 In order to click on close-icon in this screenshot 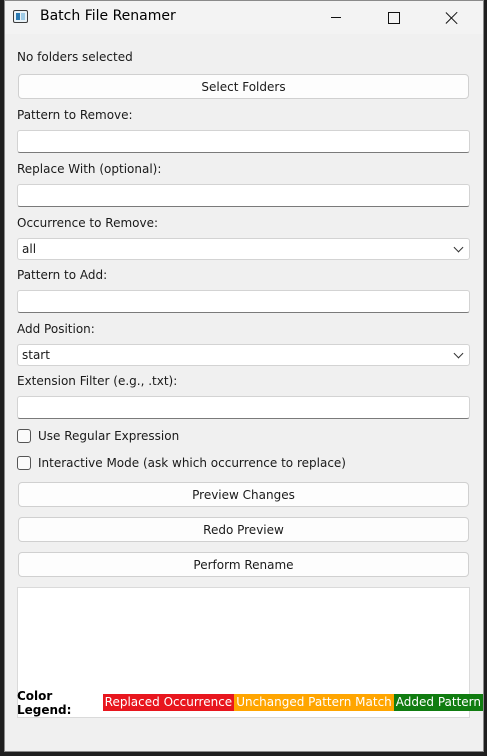, I will do `click(452, 18)`.